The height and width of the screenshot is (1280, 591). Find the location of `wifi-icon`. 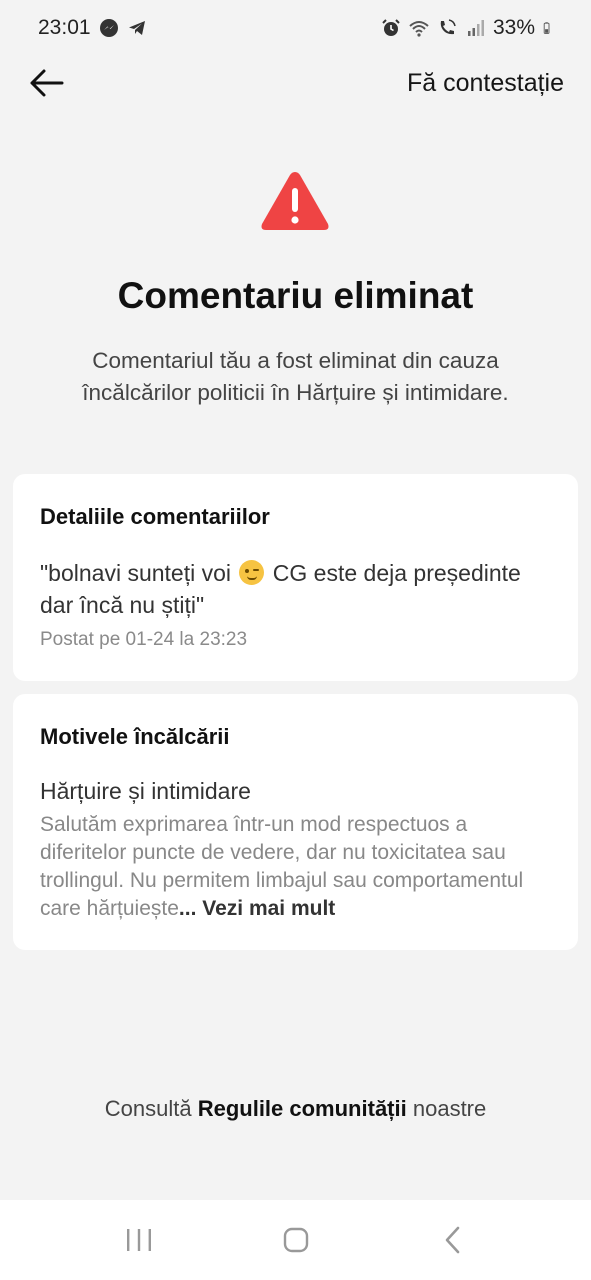

wifi-icon is located at coordinates (419, 29).